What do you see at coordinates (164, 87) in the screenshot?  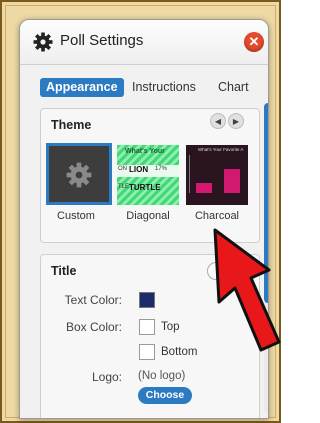 I see `tab-instructions: Instructions` at bounding box center [164, 87].